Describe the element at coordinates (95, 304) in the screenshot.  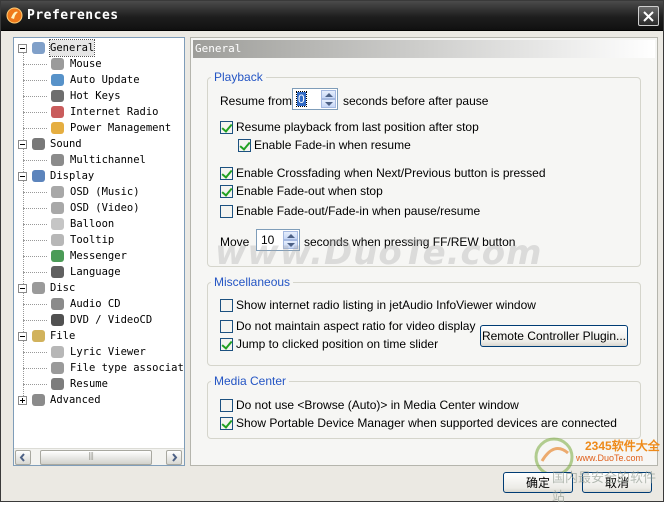
I see `tree-item-label: Audio CD` at that location.